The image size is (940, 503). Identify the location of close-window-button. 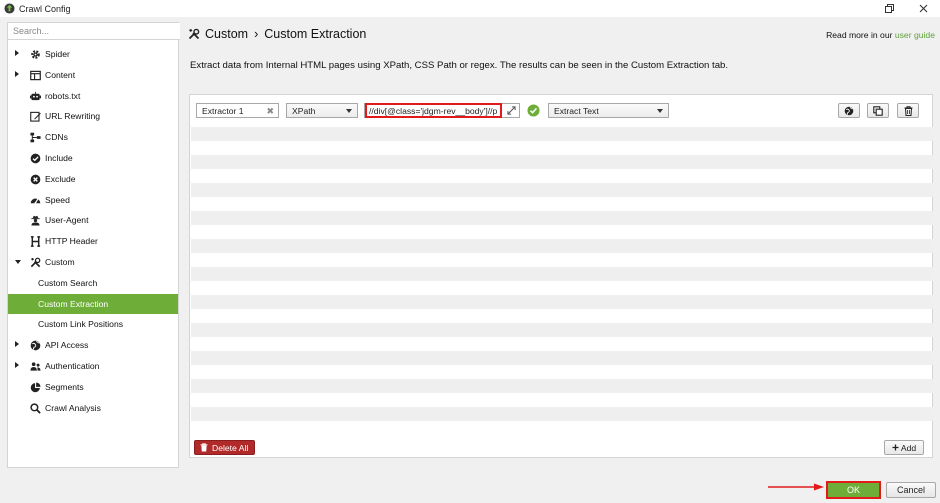
(923, 8).